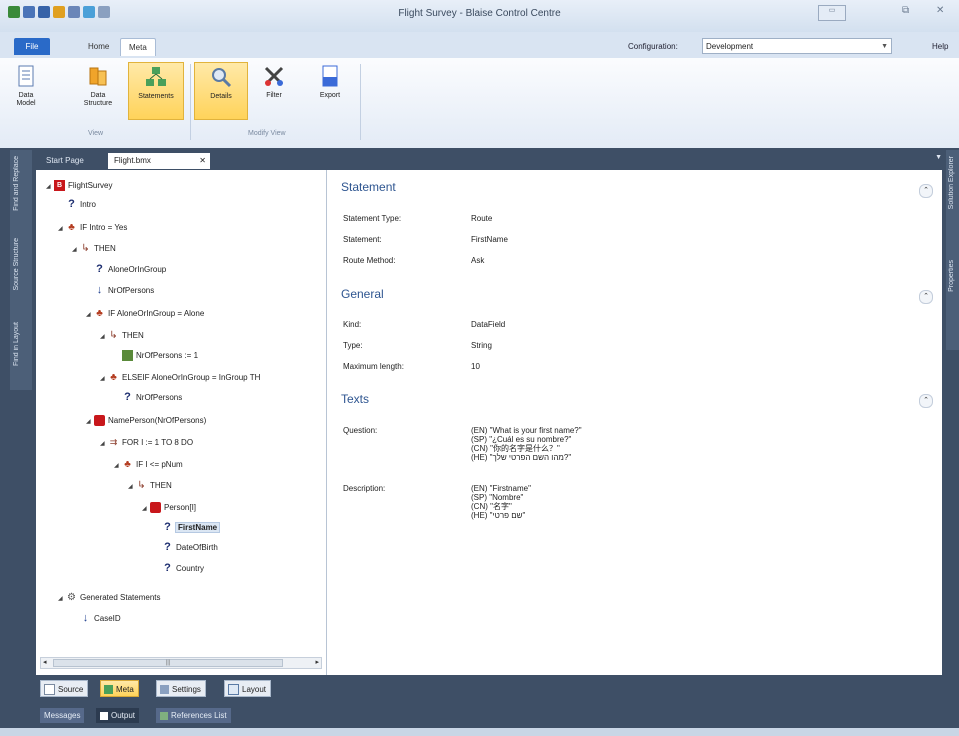  What do you see at coordinates (16, 344) in the screenshot?
I see `find-in-layout-tab: Find in Layout` at bounding box center [16, 344].